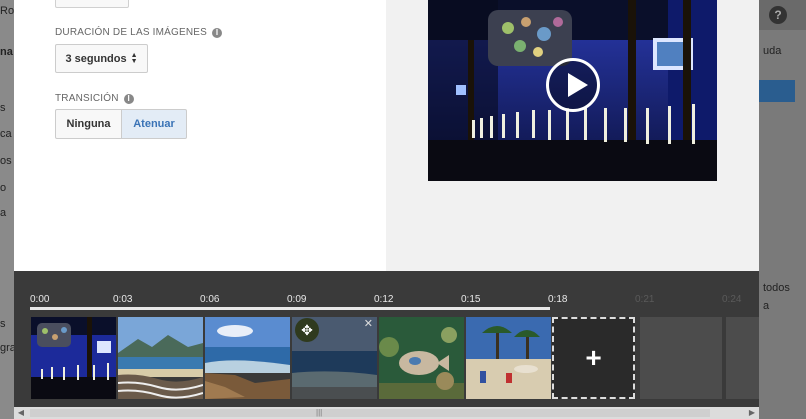 This screenshot has width=806, height=419. Describe the element at coordinates (307, 330) in the screenshot. I see `move-icon: ✥` at that location.